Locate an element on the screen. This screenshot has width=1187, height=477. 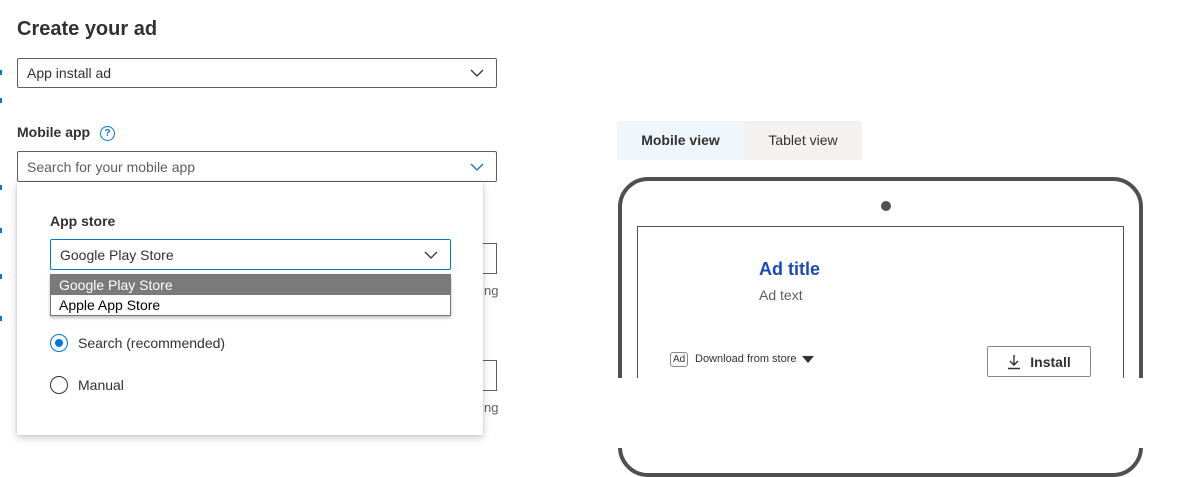
ad-type-select: App install ad is located at coordinates (257, 73).